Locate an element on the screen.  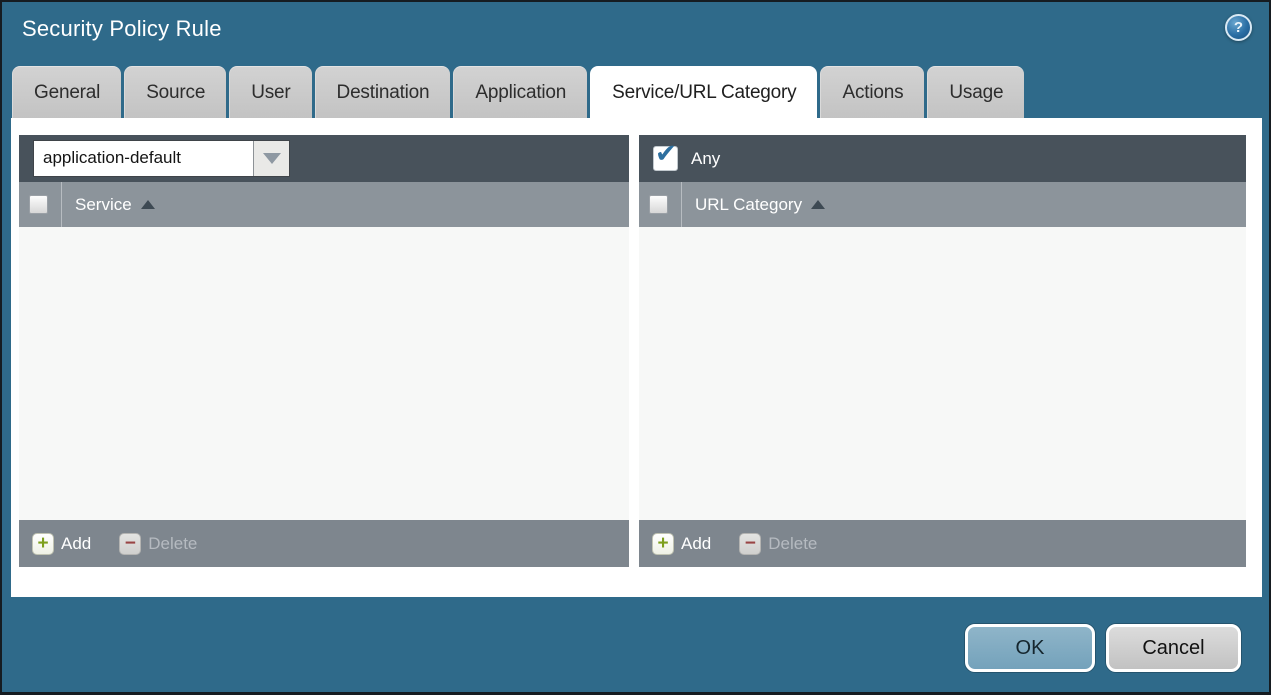
service-select-all-checkbox is located at coordinates (38, 204).